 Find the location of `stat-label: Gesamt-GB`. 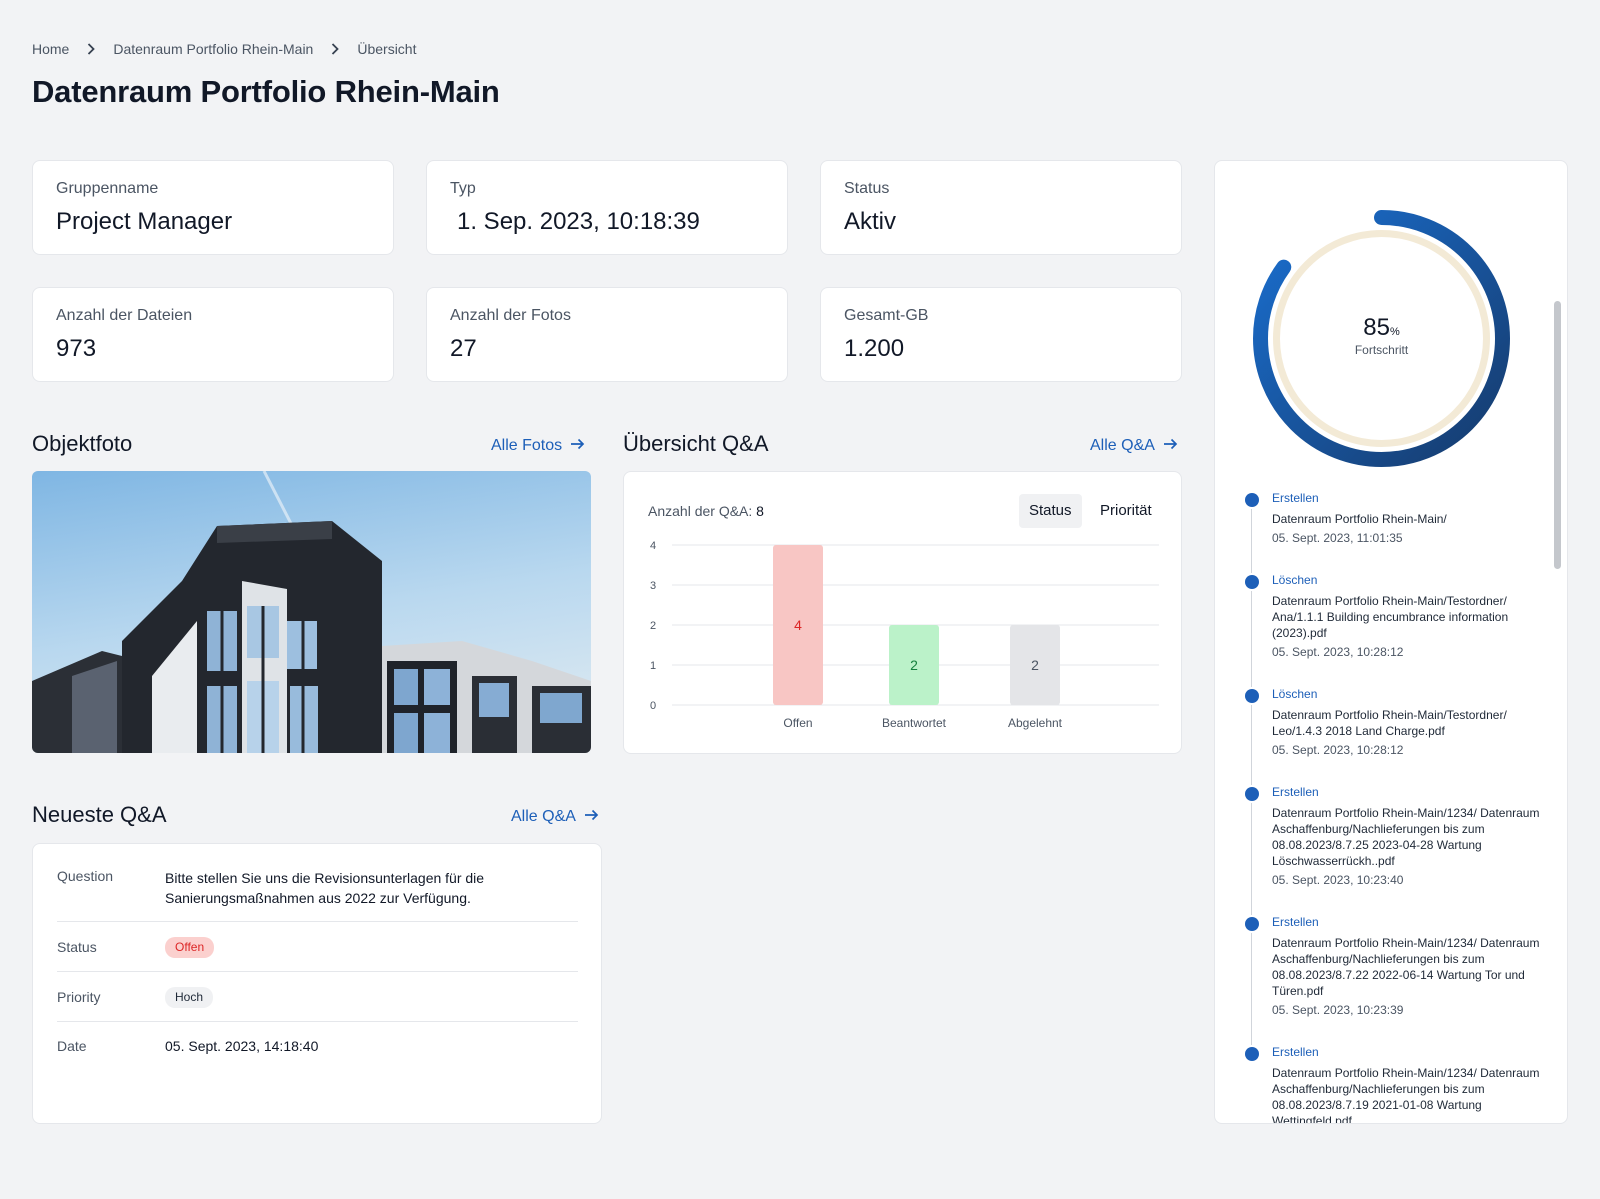

stat-label: Gesamt-GB is located at coordinates (886, 315).